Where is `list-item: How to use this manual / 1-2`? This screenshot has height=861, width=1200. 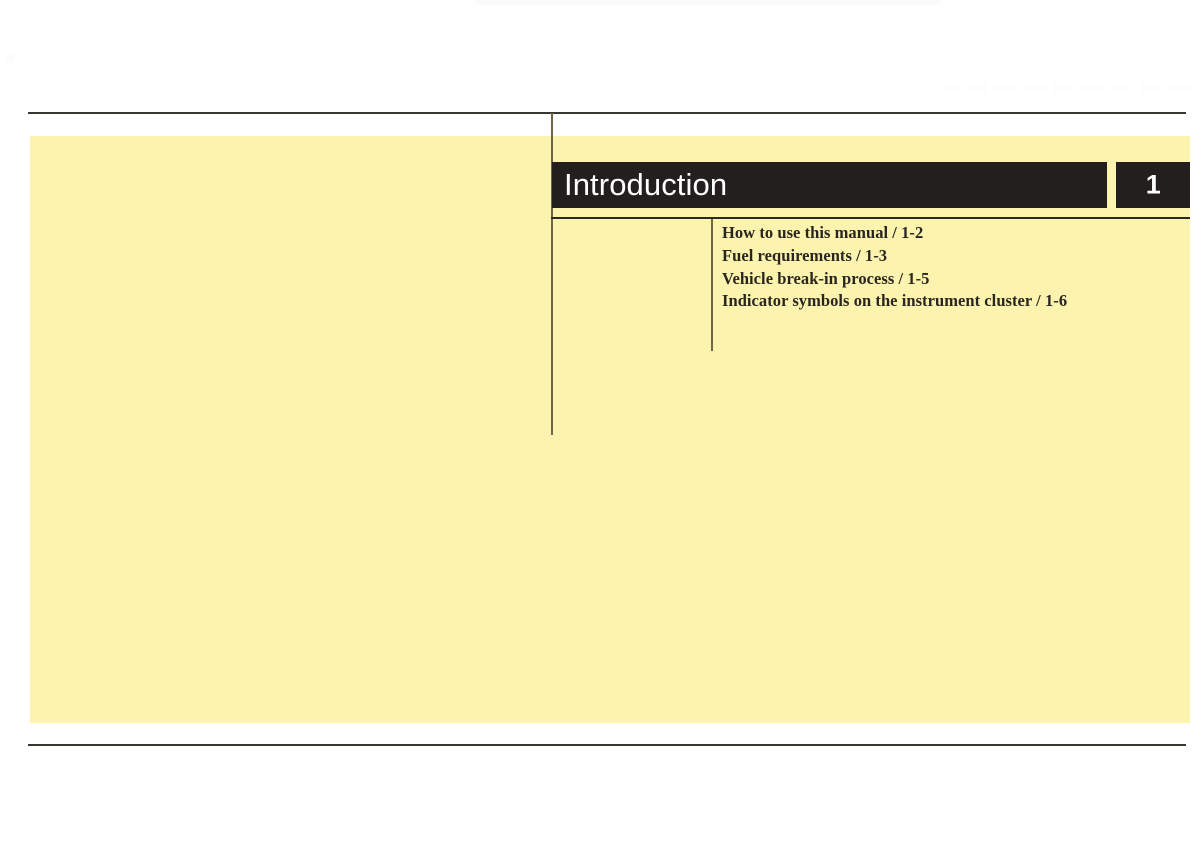
list-item: How to use this manual / 1-2 is located at coordinates (952, 233).